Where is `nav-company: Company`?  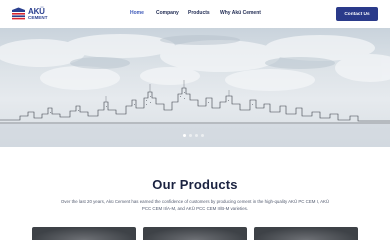
nav-company: Company is located at coordinates (167, 13).